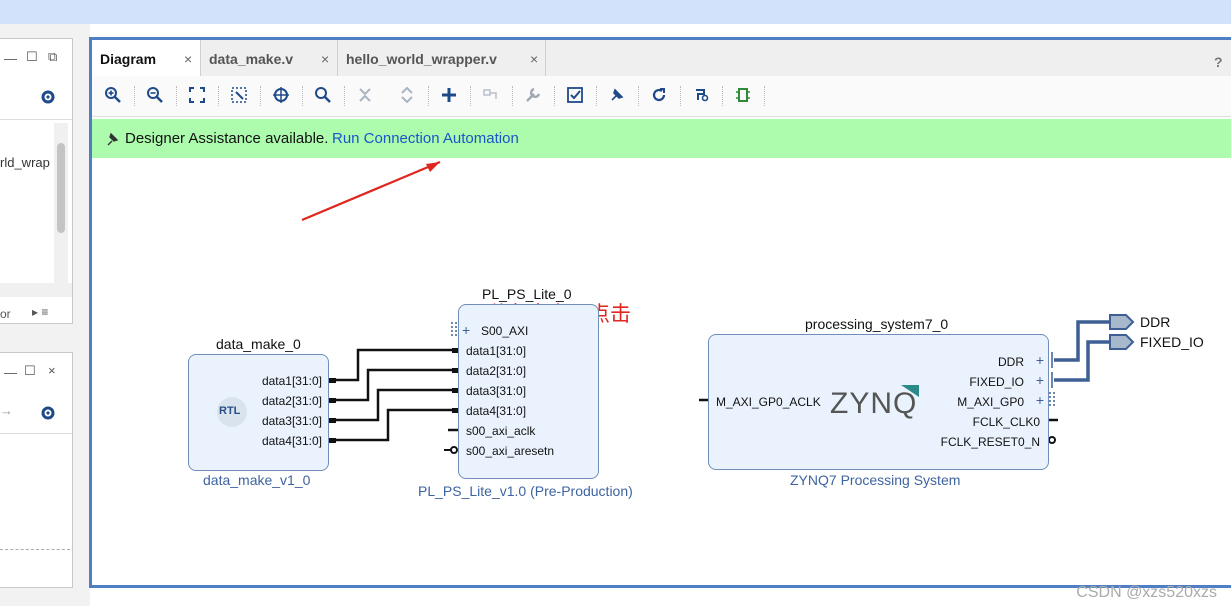 The height and width of the screenshot is (606, 1231). I want to click on title-bar-strip, so click(615, 12).